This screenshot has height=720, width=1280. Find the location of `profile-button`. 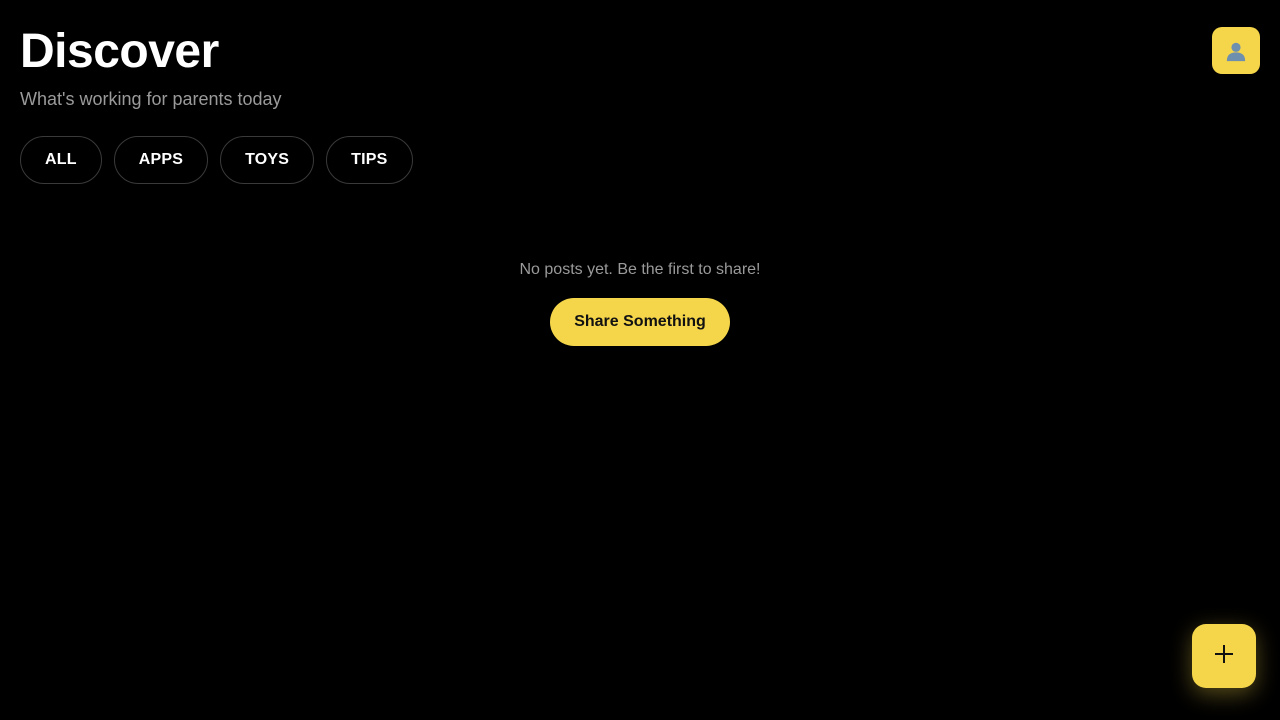

profile-button is located at coordinates (1236, 50).